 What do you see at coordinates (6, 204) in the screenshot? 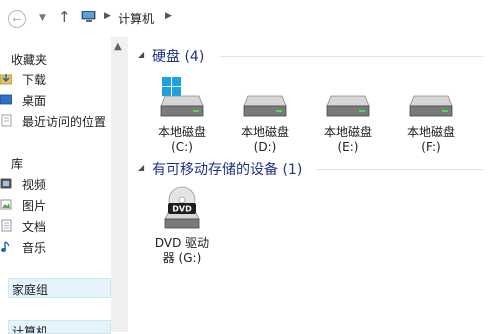
I see `pictures-library-icon` at bounding box center [6, 204].